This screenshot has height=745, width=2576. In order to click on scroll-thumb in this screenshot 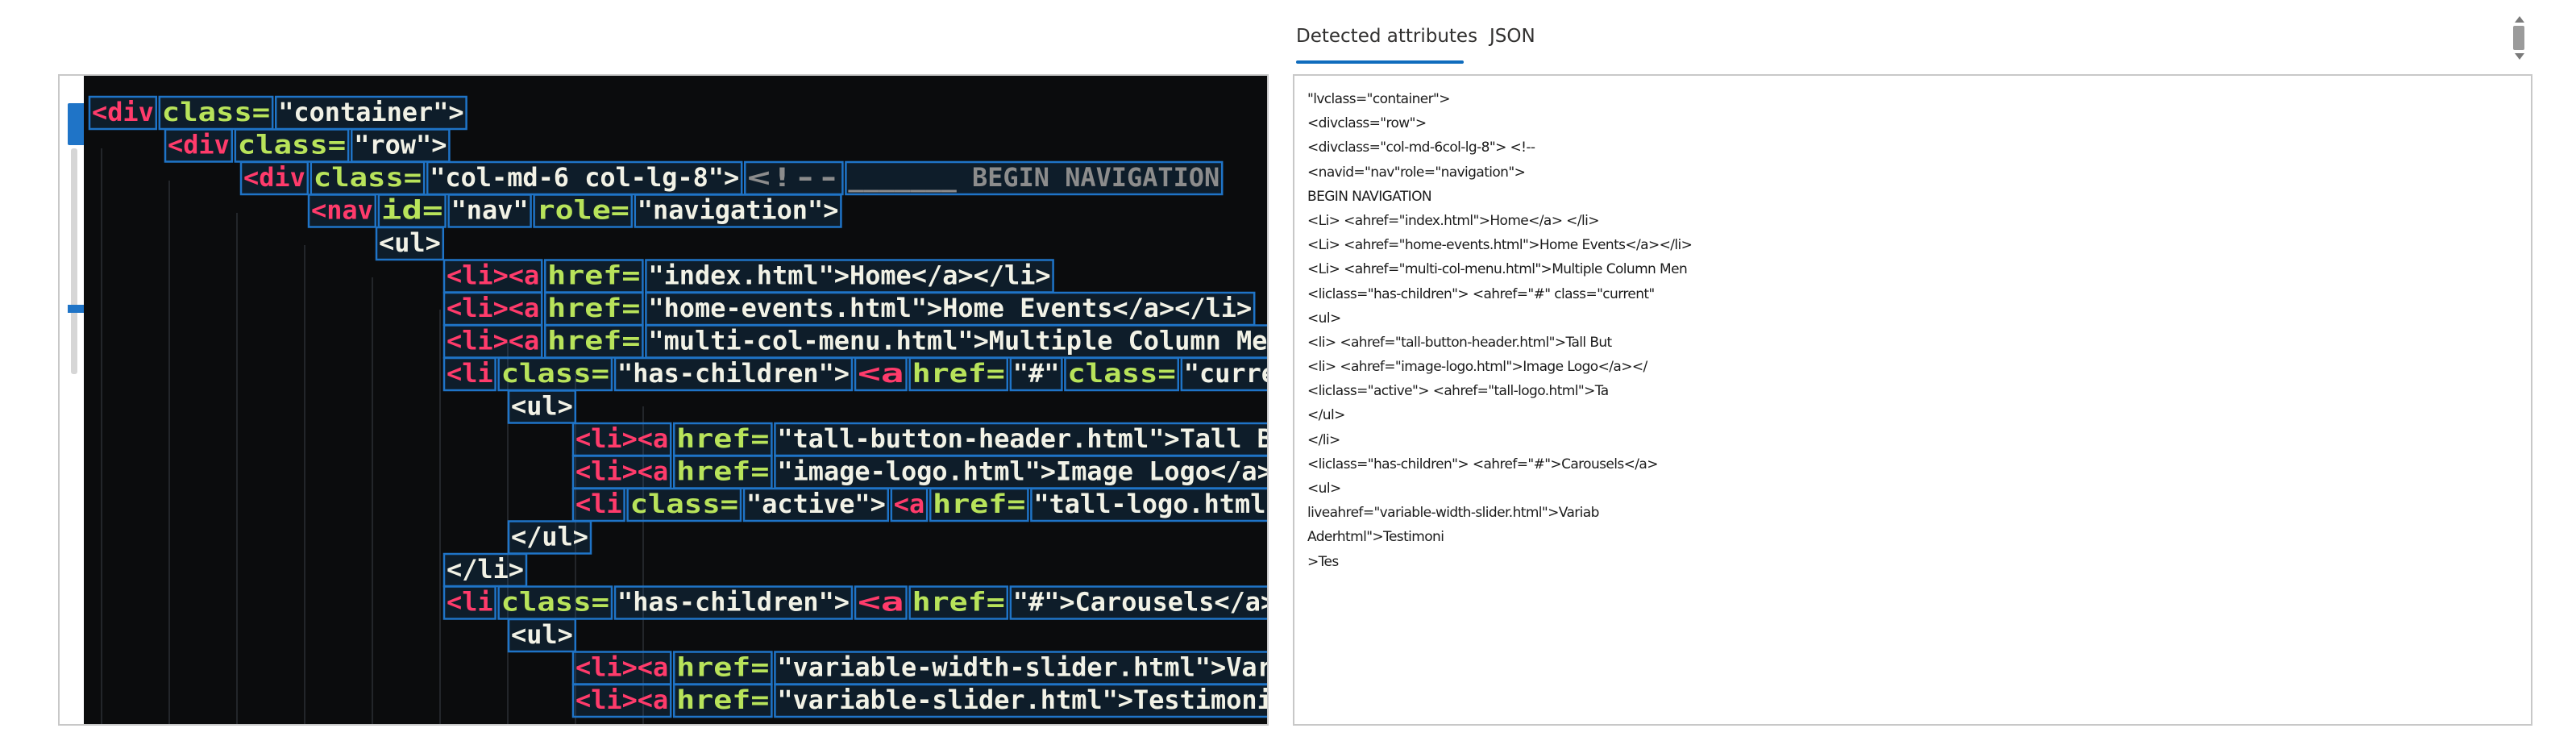, I will do `click(2518, 38)`.